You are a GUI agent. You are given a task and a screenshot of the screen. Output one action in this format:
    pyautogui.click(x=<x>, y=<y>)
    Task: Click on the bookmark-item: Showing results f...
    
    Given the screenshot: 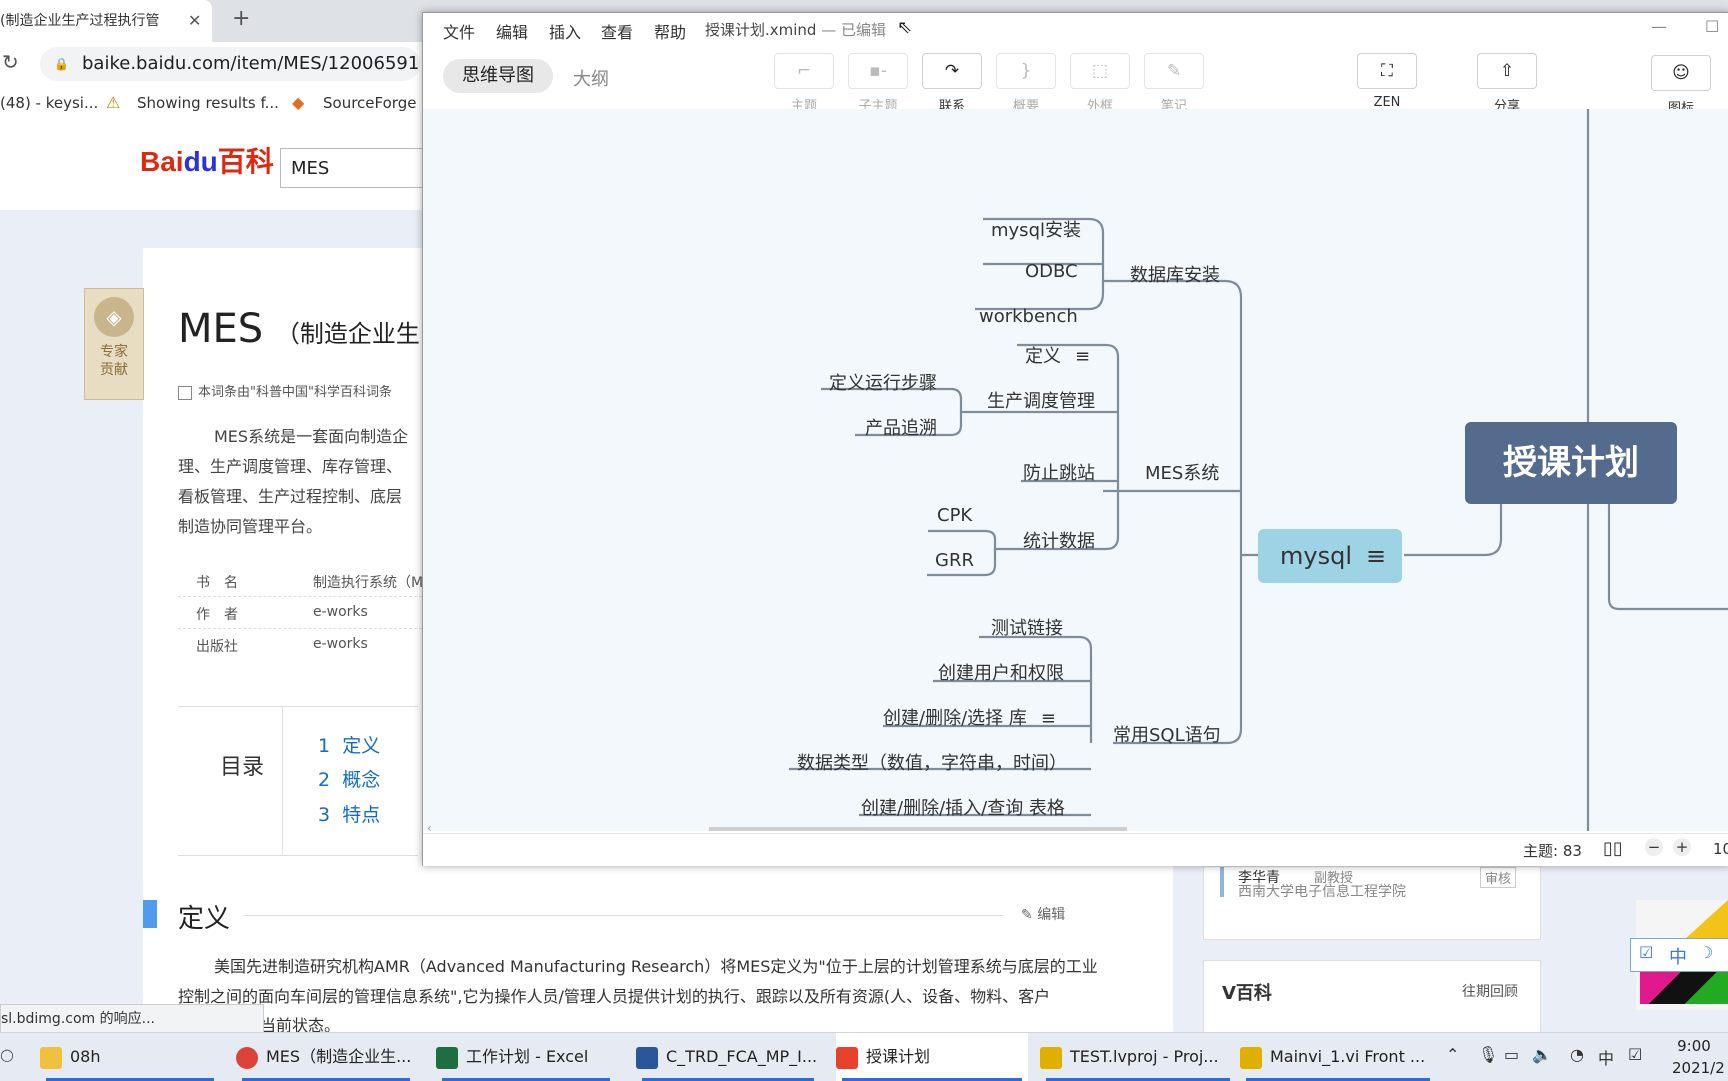 What is the action you would take?
    pyautogui.click(x=208, y=103)
    